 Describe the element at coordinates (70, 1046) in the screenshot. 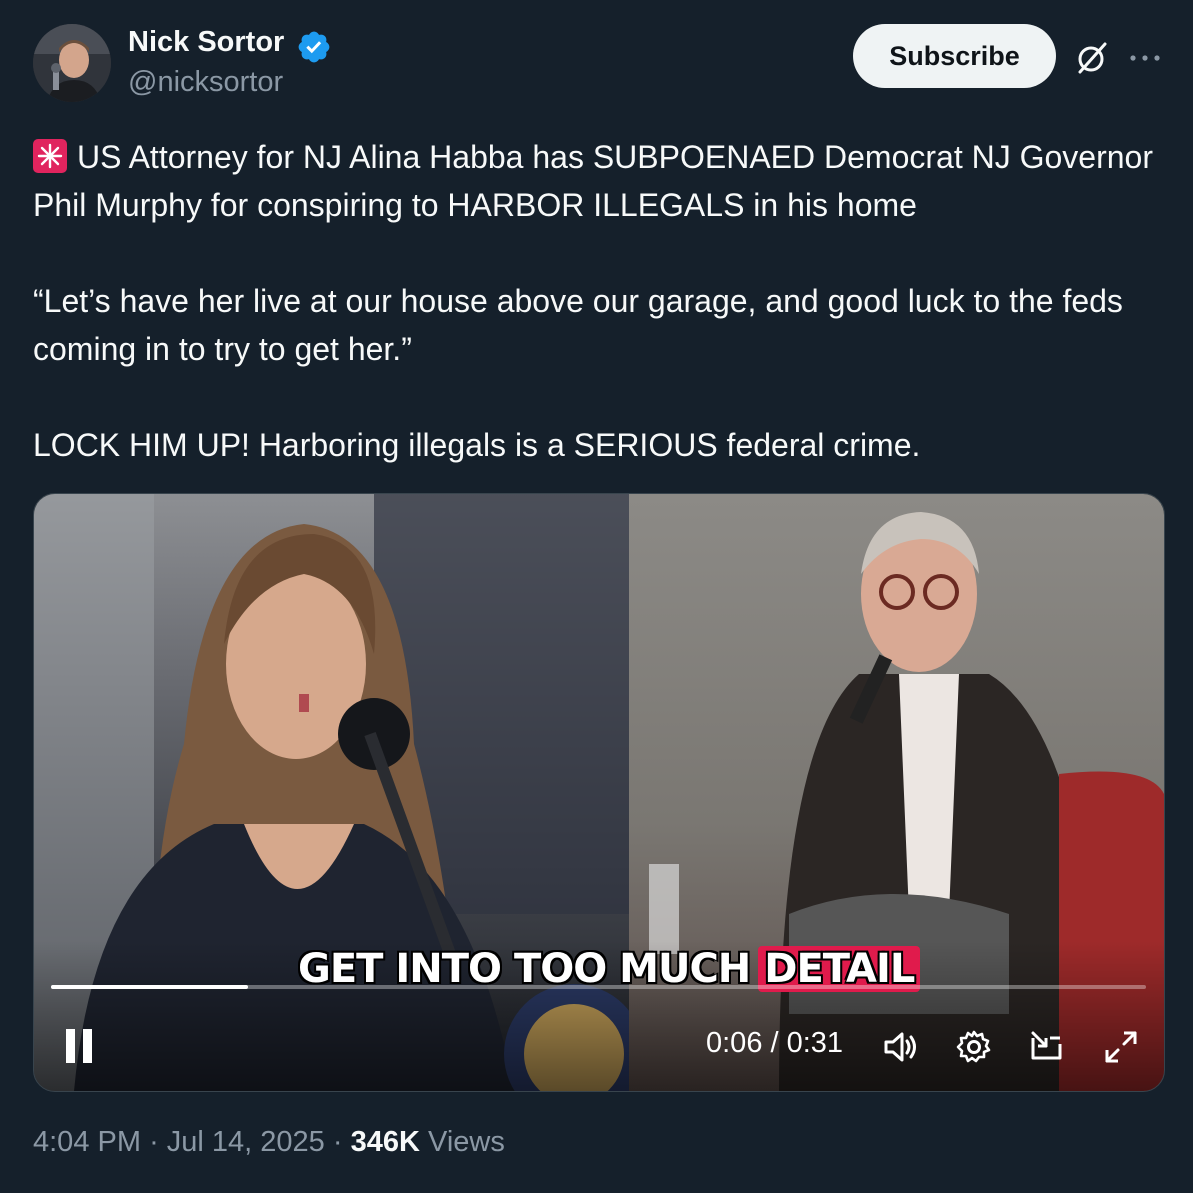

I see `pause-icon-bar-left` at that location.